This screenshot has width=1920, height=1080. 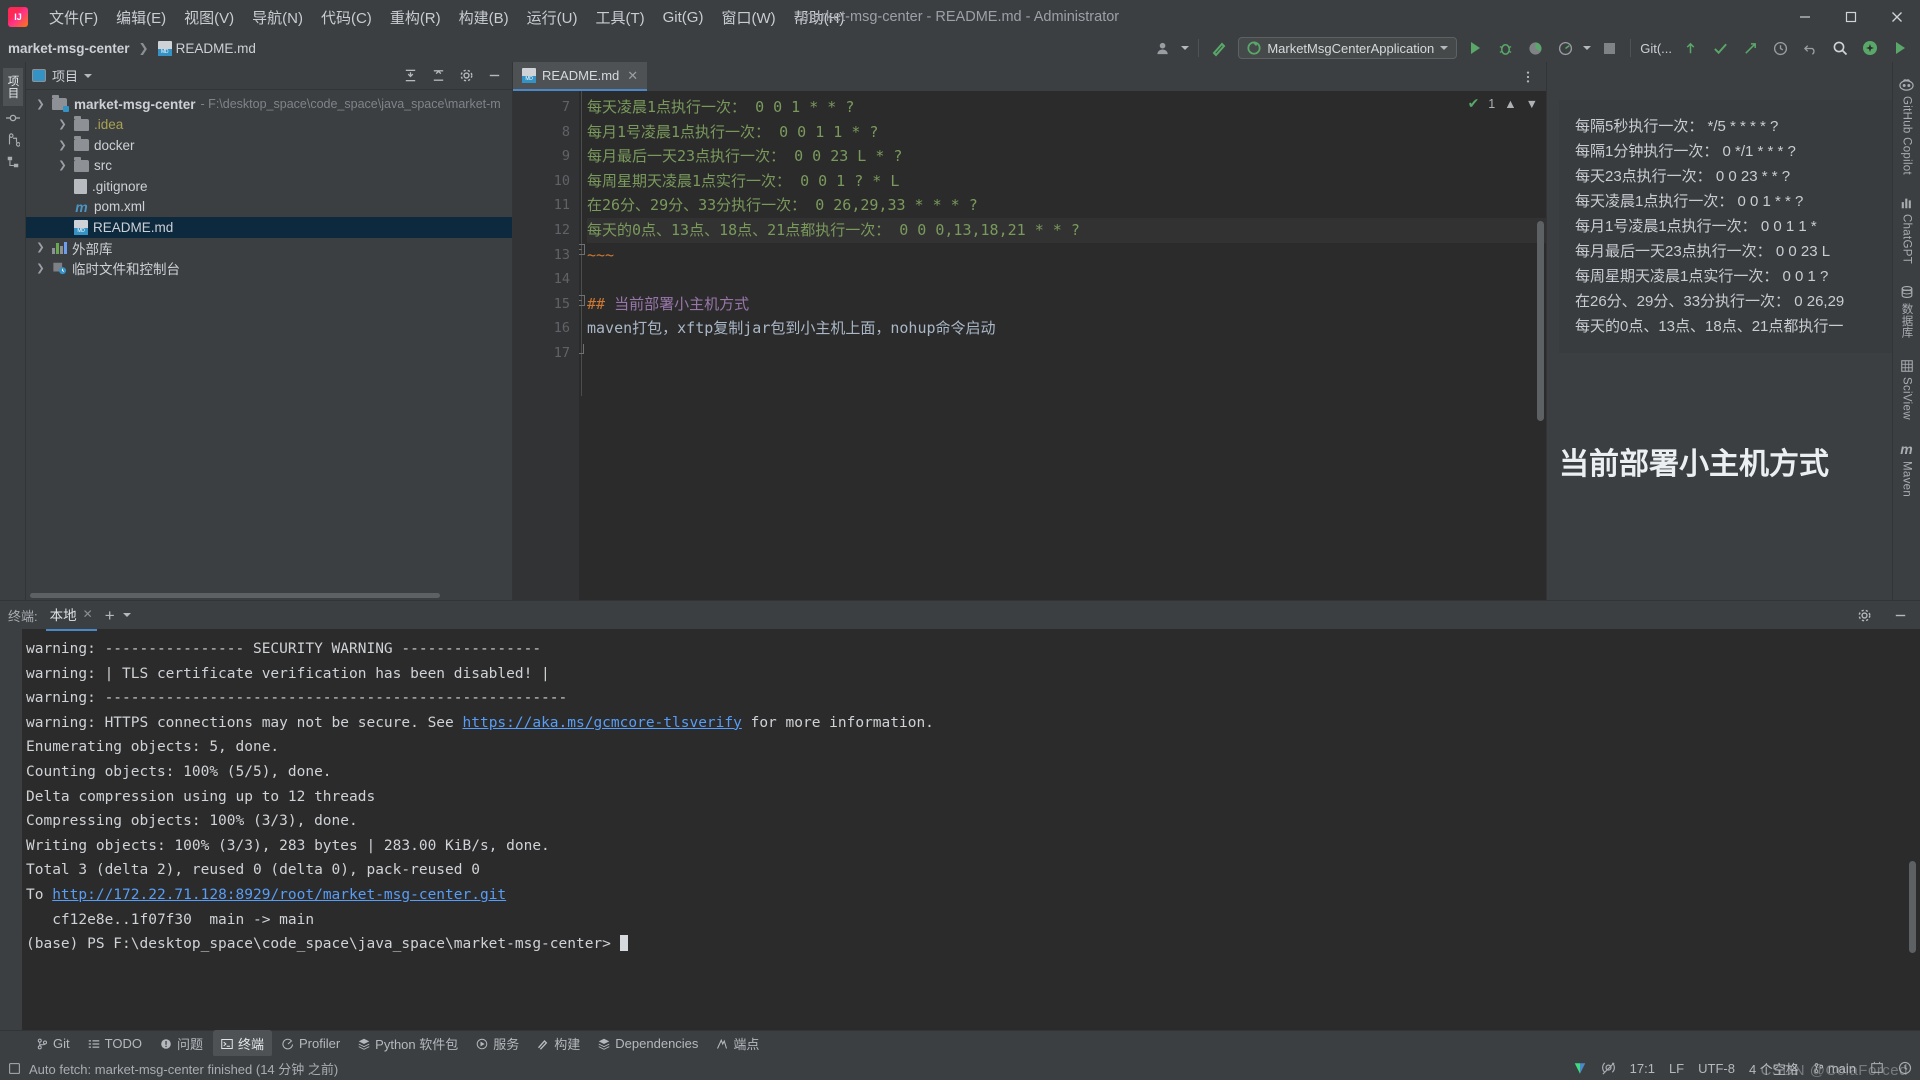 What do you see at coordinates (269, 207) in the screenshot?
I see `tree-row-pom: m pom.xml` at bounding box center [269, 207].